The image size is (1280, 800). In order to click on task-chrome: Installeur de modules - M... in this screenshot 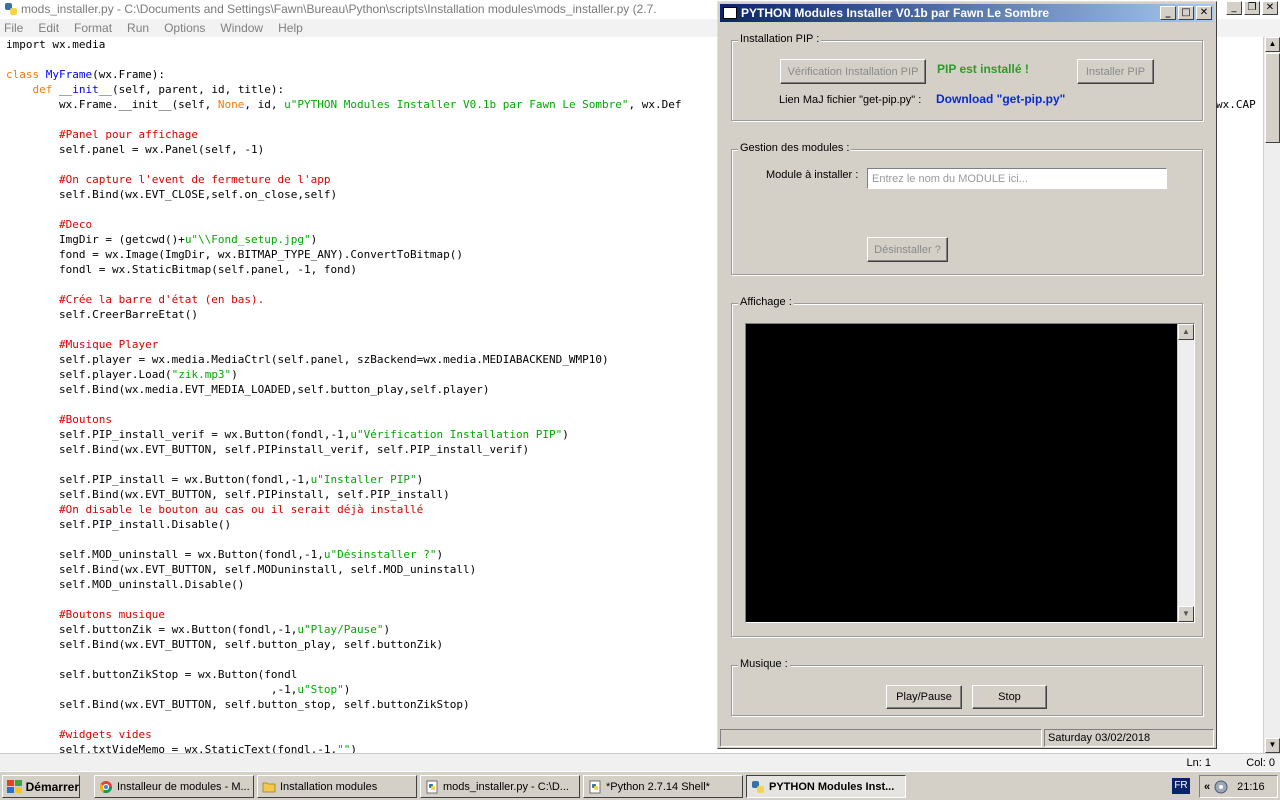, I will do `click(174, 786)`.